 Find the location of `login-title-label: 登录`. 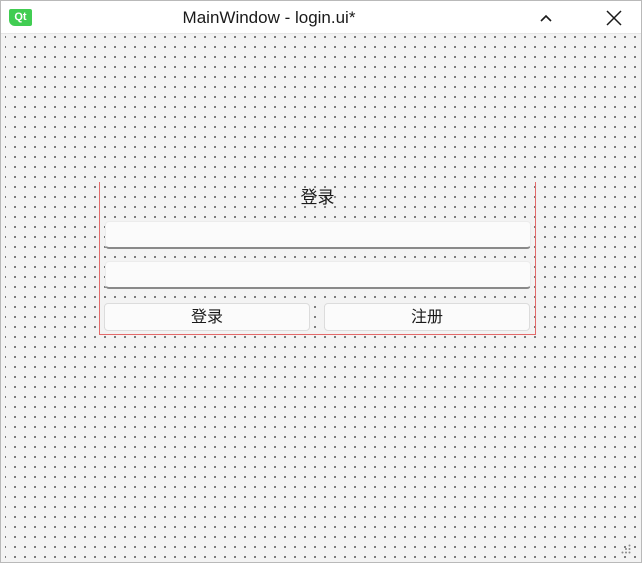

login-title-label: 登录 is located at coordinates (317, 198).